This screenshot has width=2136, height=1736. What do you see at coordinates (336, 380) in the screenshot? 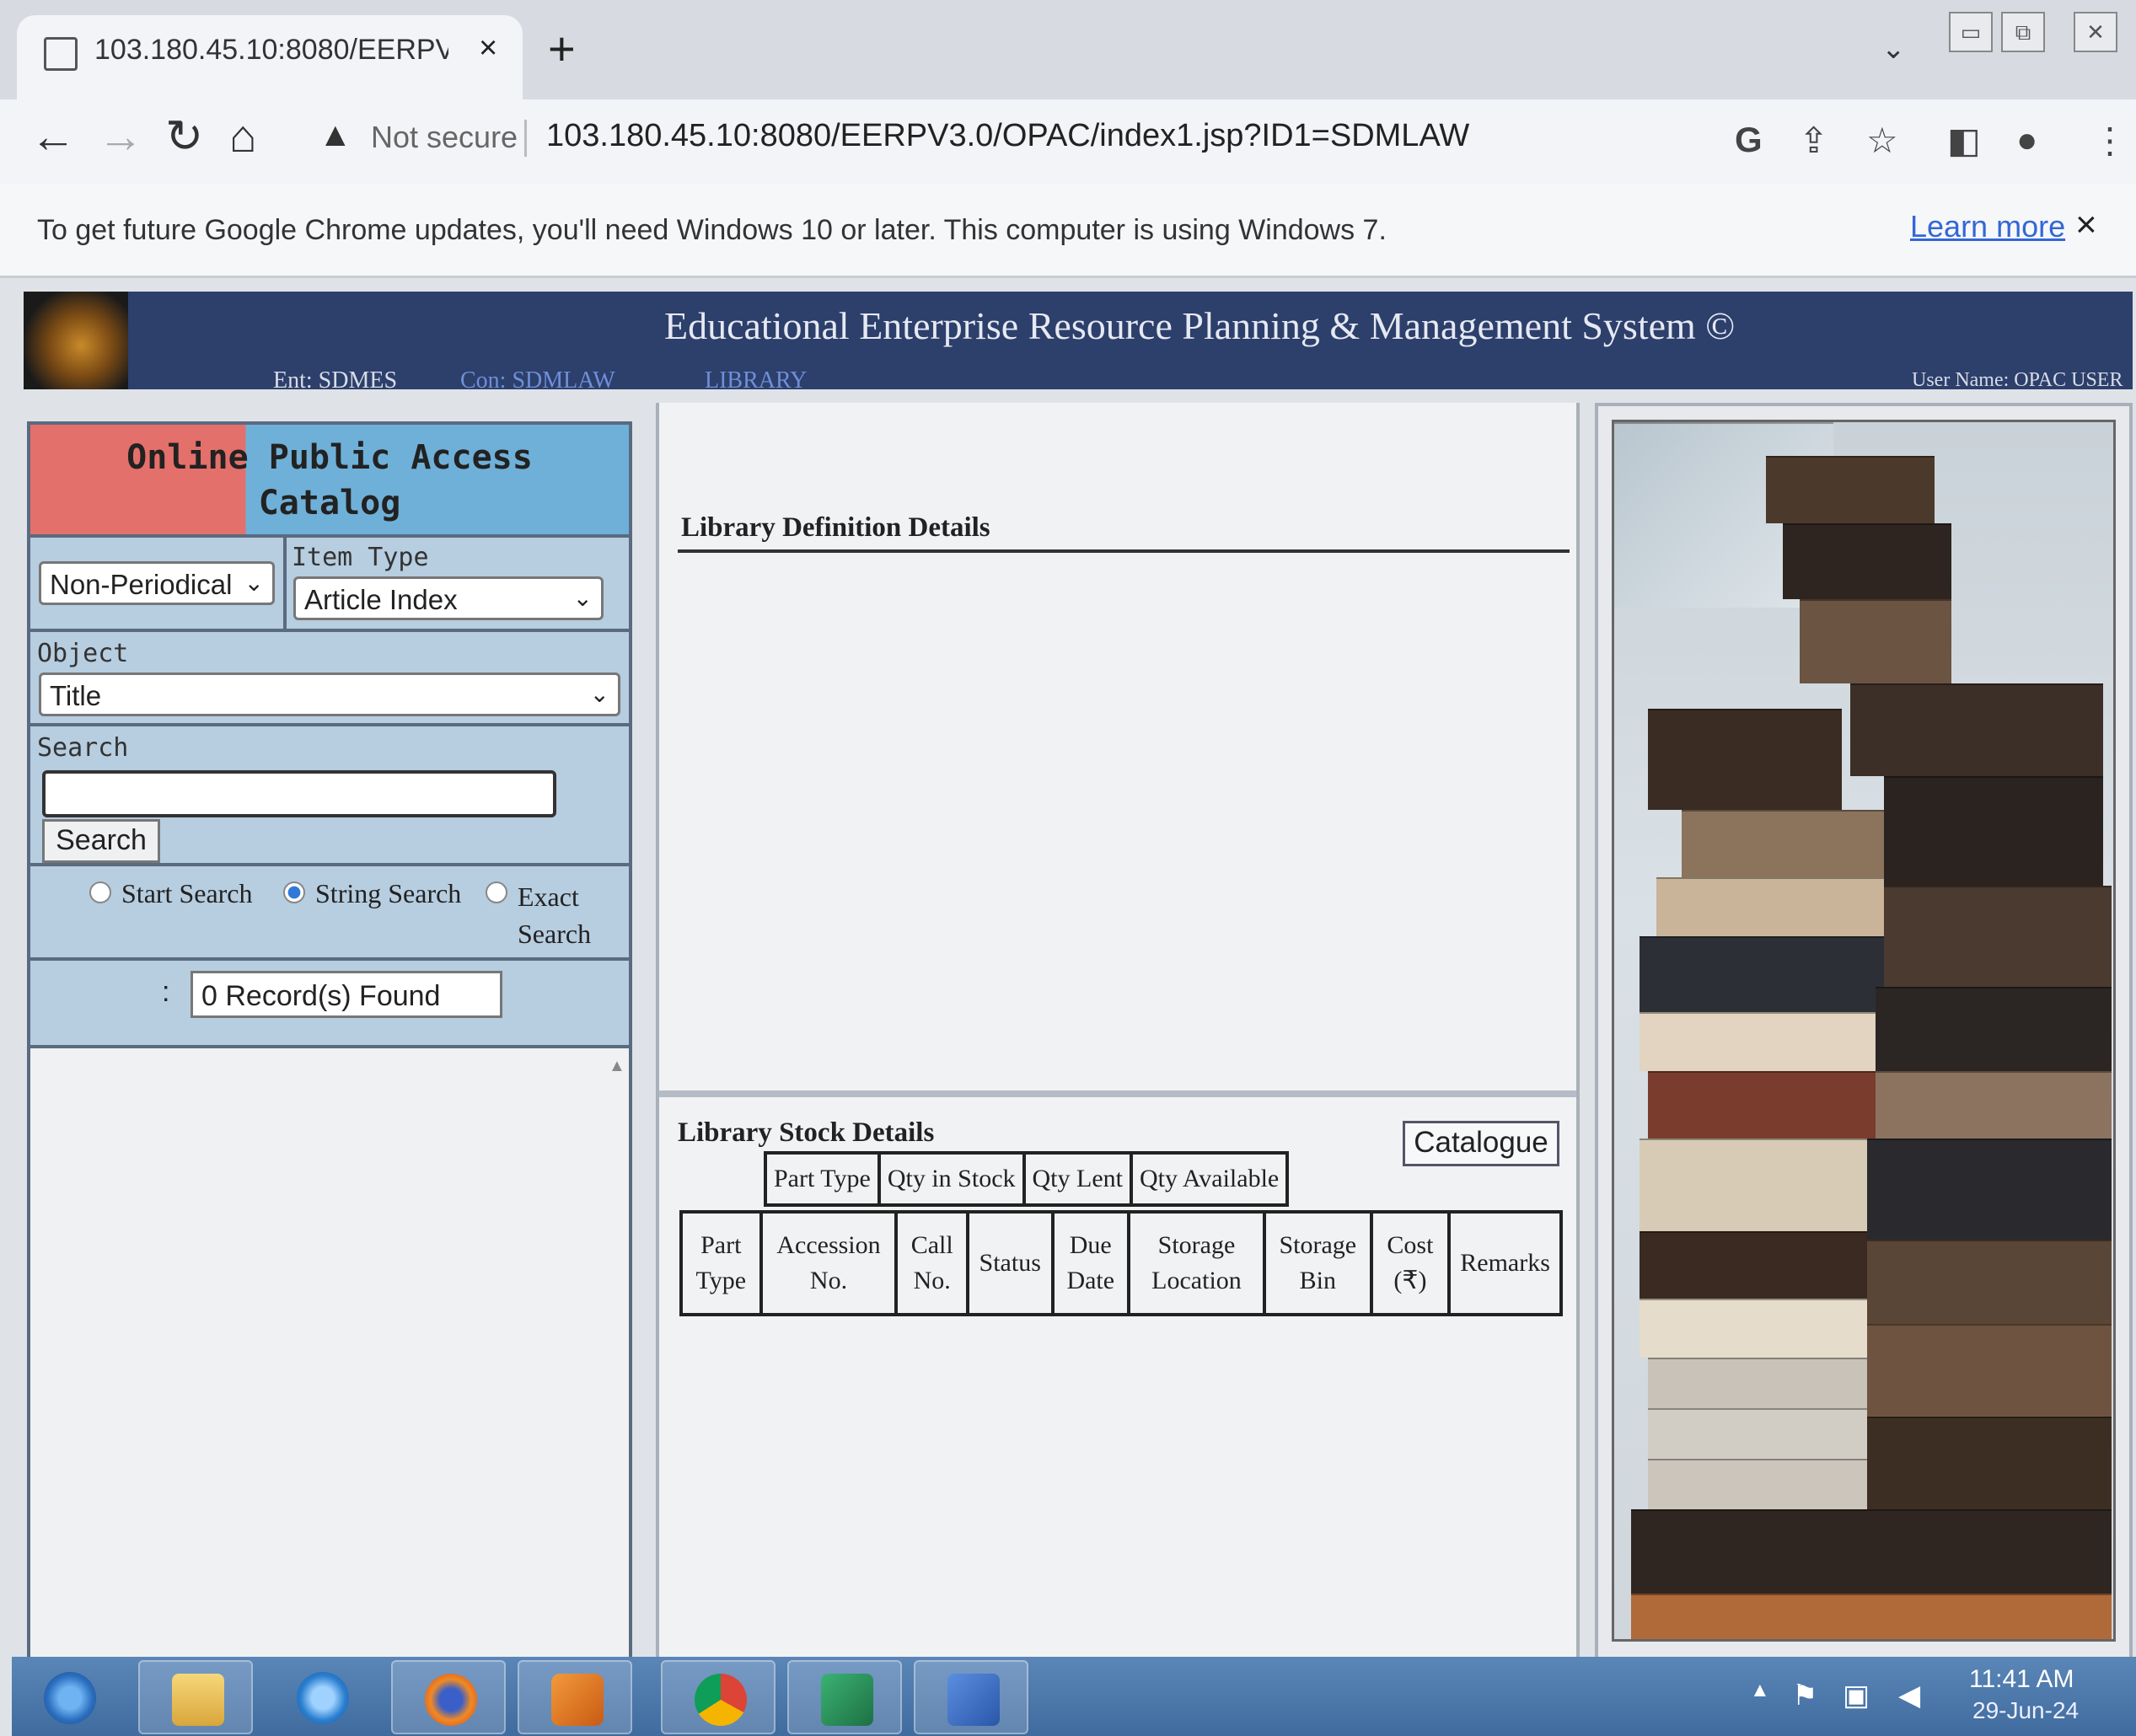
I see `enterprise-label: Ent: SDMES` at bounding box center [336, 380].